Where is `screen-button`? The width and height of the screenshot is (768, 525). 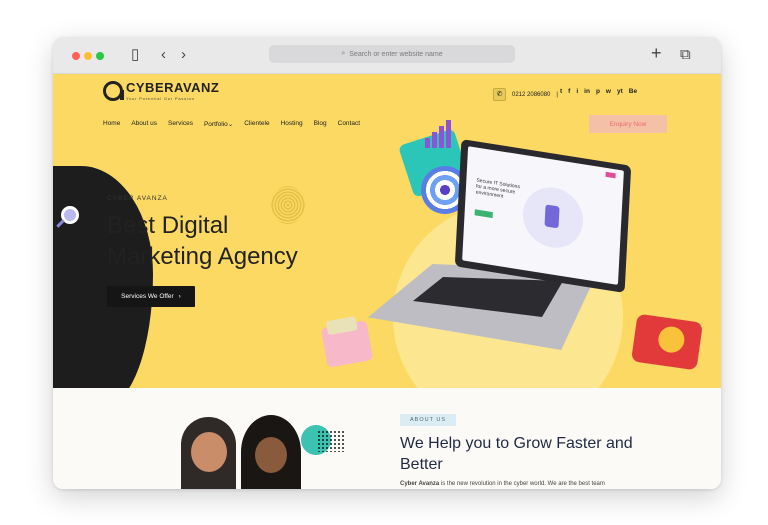 screen-button is located at coordinates (610, 175).